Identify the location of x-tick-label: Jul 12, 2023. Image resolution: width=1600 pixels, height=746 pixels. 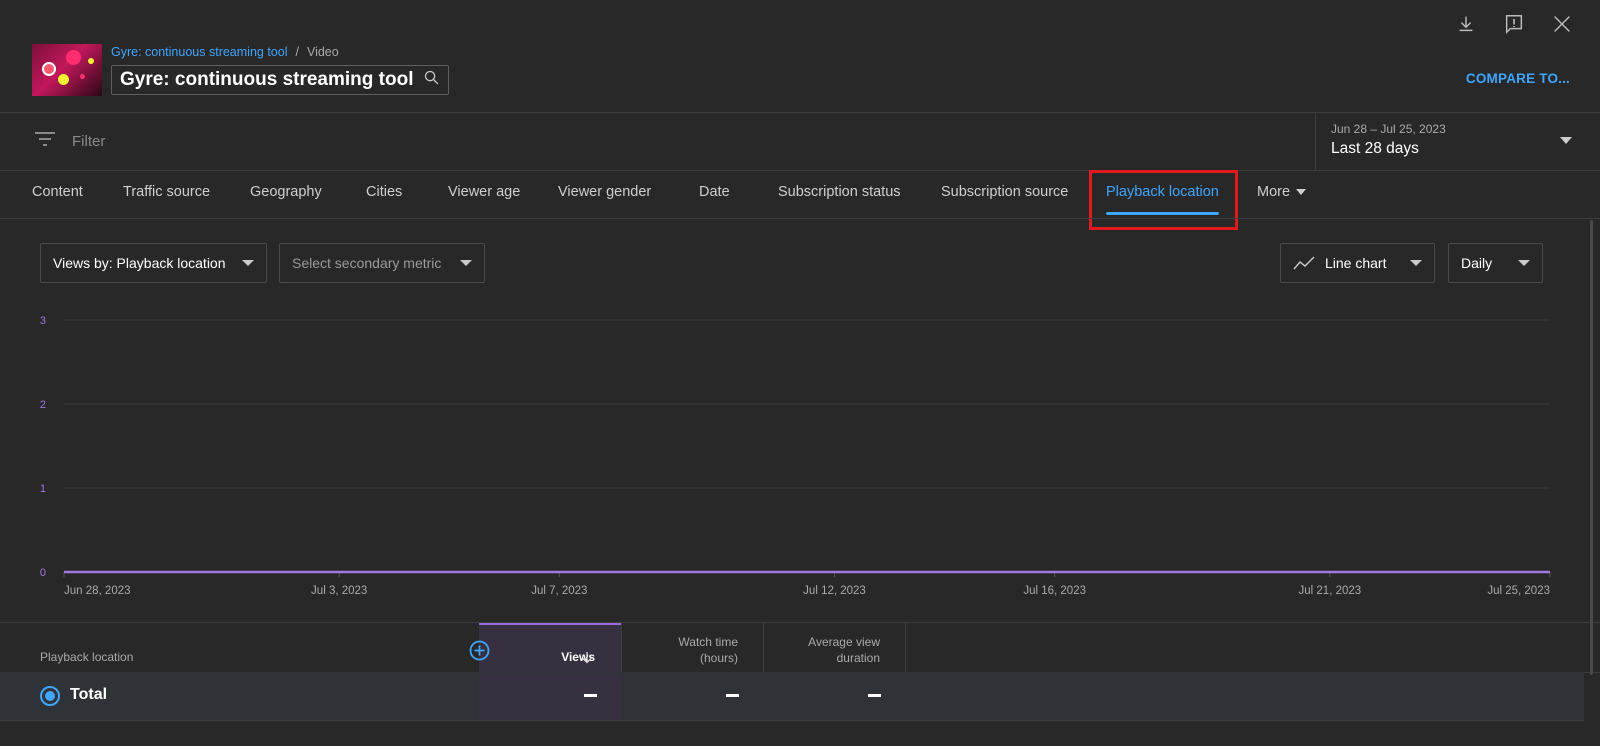
(834, 591).